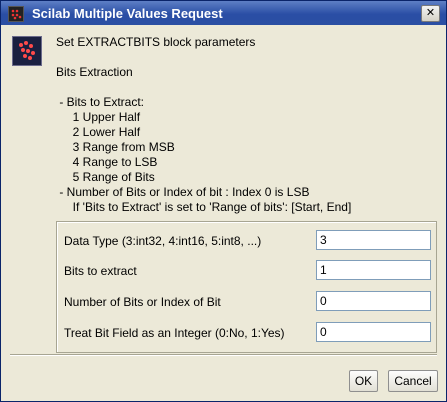 This screenshot has width=447, height=402. Describe the element at coordinates (223, 13) in the screenshot. I see `title-bar: Scilab Multiple Values Request ✕` at that location.